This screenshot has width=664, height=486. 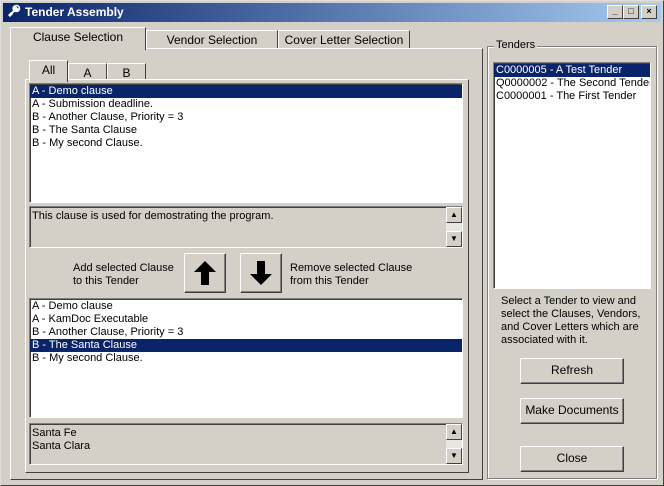 I want to click on tab-clause-selection: Clause Selection, so click(x=78, y=38).